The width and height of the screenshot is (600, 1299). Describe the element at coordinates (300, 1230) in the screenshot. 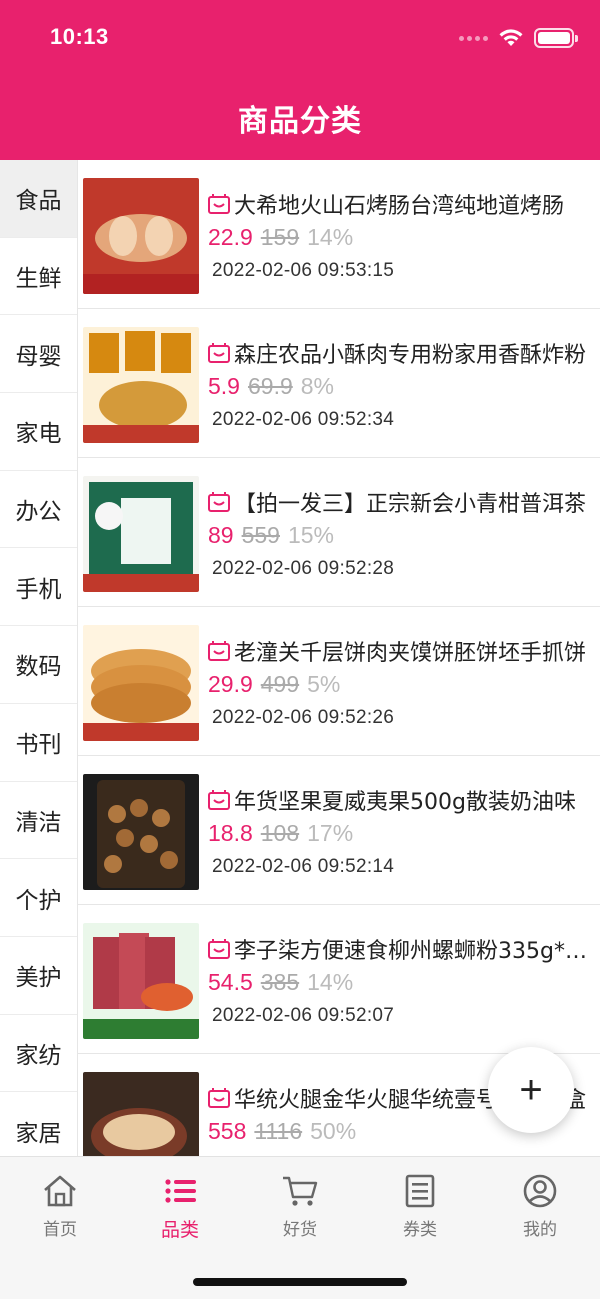

I see `tab-label: 好货` at that location.